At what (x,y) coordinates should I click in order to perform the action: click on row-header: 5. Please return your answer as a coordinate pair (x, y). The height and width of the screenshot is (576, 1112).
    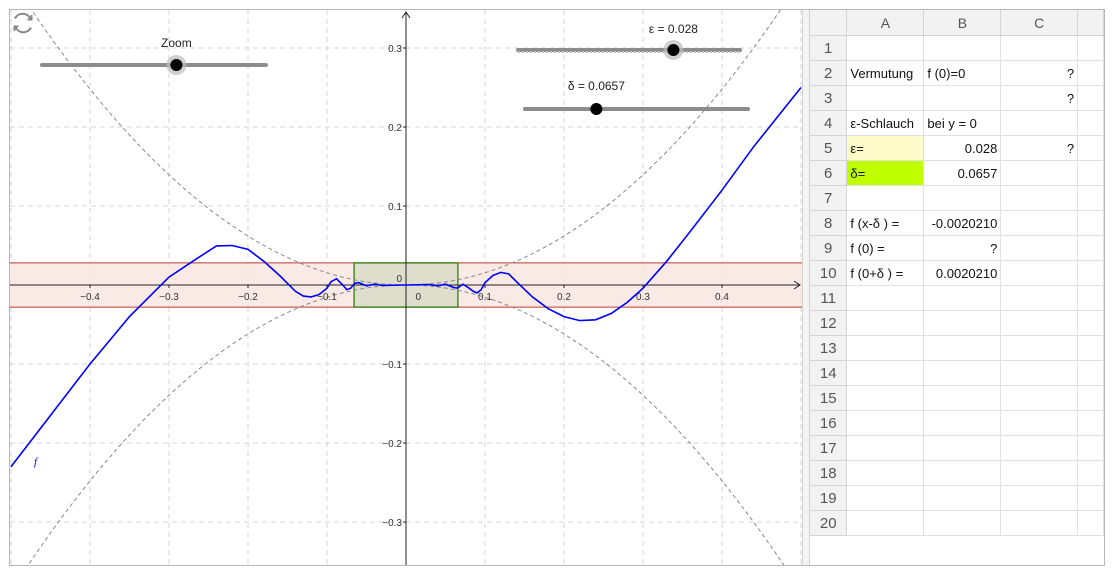
    Looking at the image, I should click on (829, 148).